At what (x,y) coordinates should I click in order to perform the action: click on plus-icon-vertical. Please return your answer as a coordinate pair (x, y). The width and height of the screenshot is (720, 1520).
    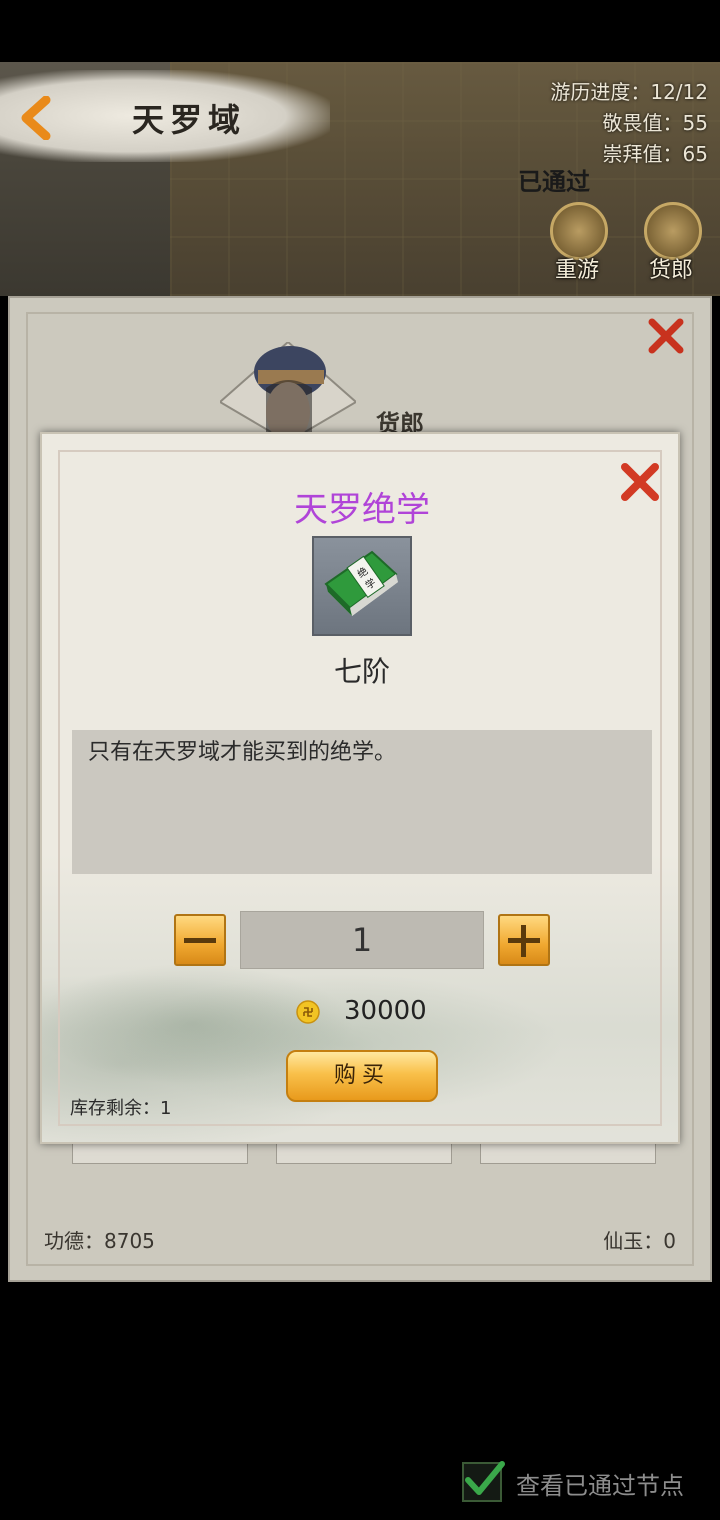
    Looking at the image, I should click on (523, 941).